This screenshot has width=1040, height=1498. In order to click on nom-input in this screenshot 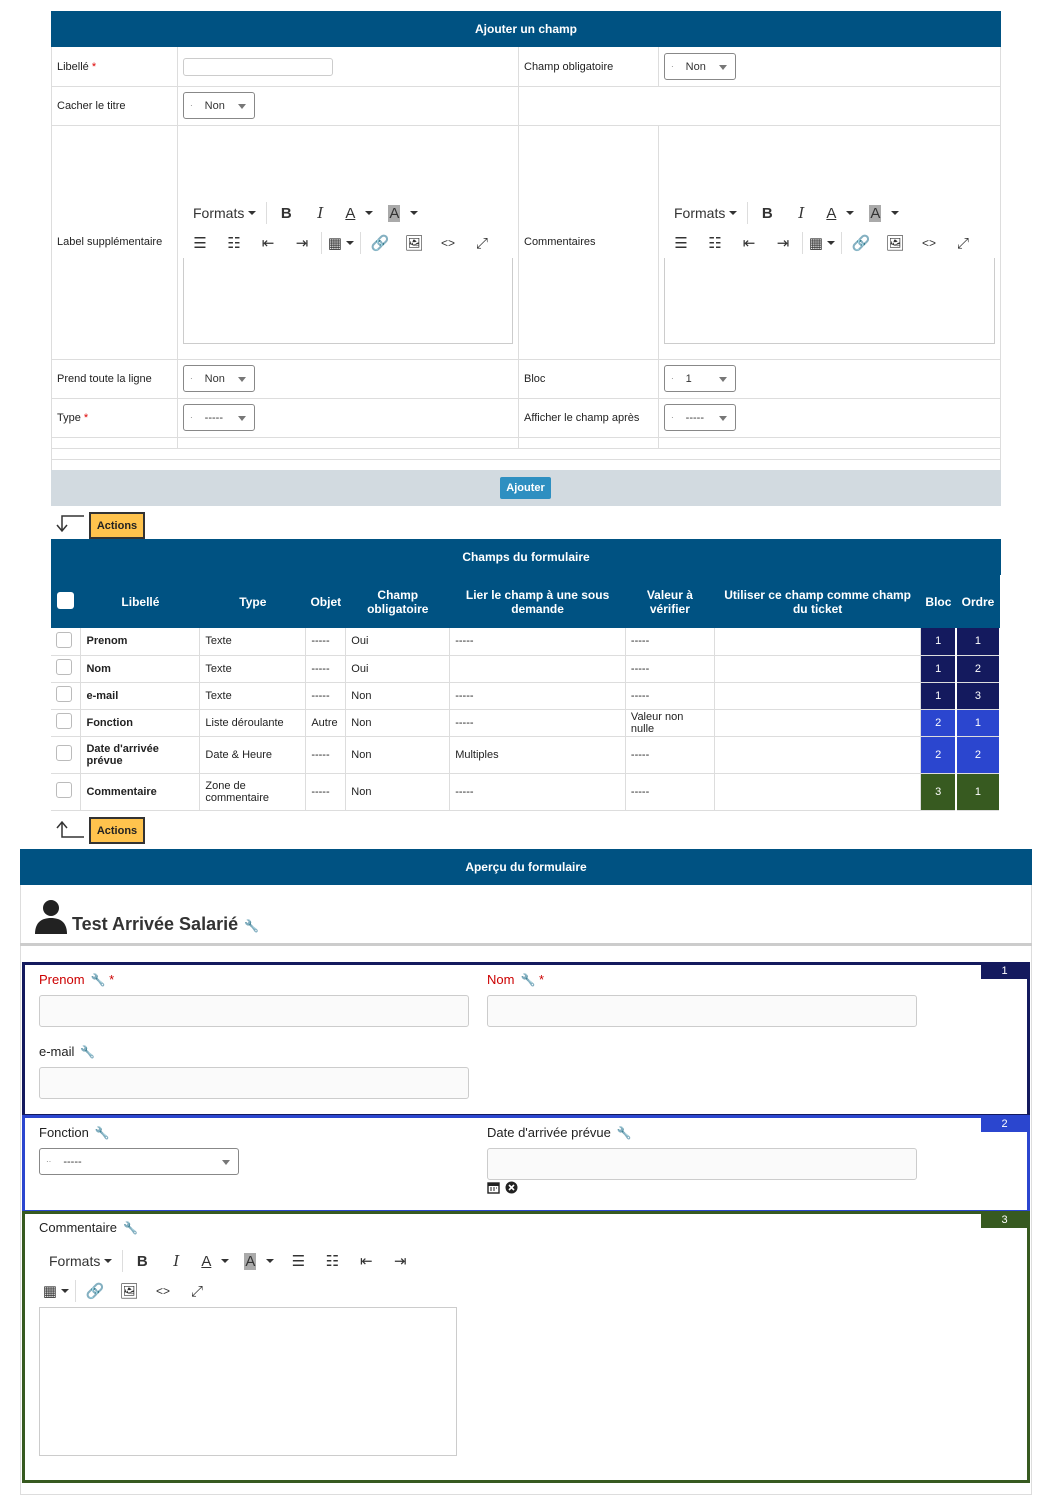, I will do `click(702, 1011)`.